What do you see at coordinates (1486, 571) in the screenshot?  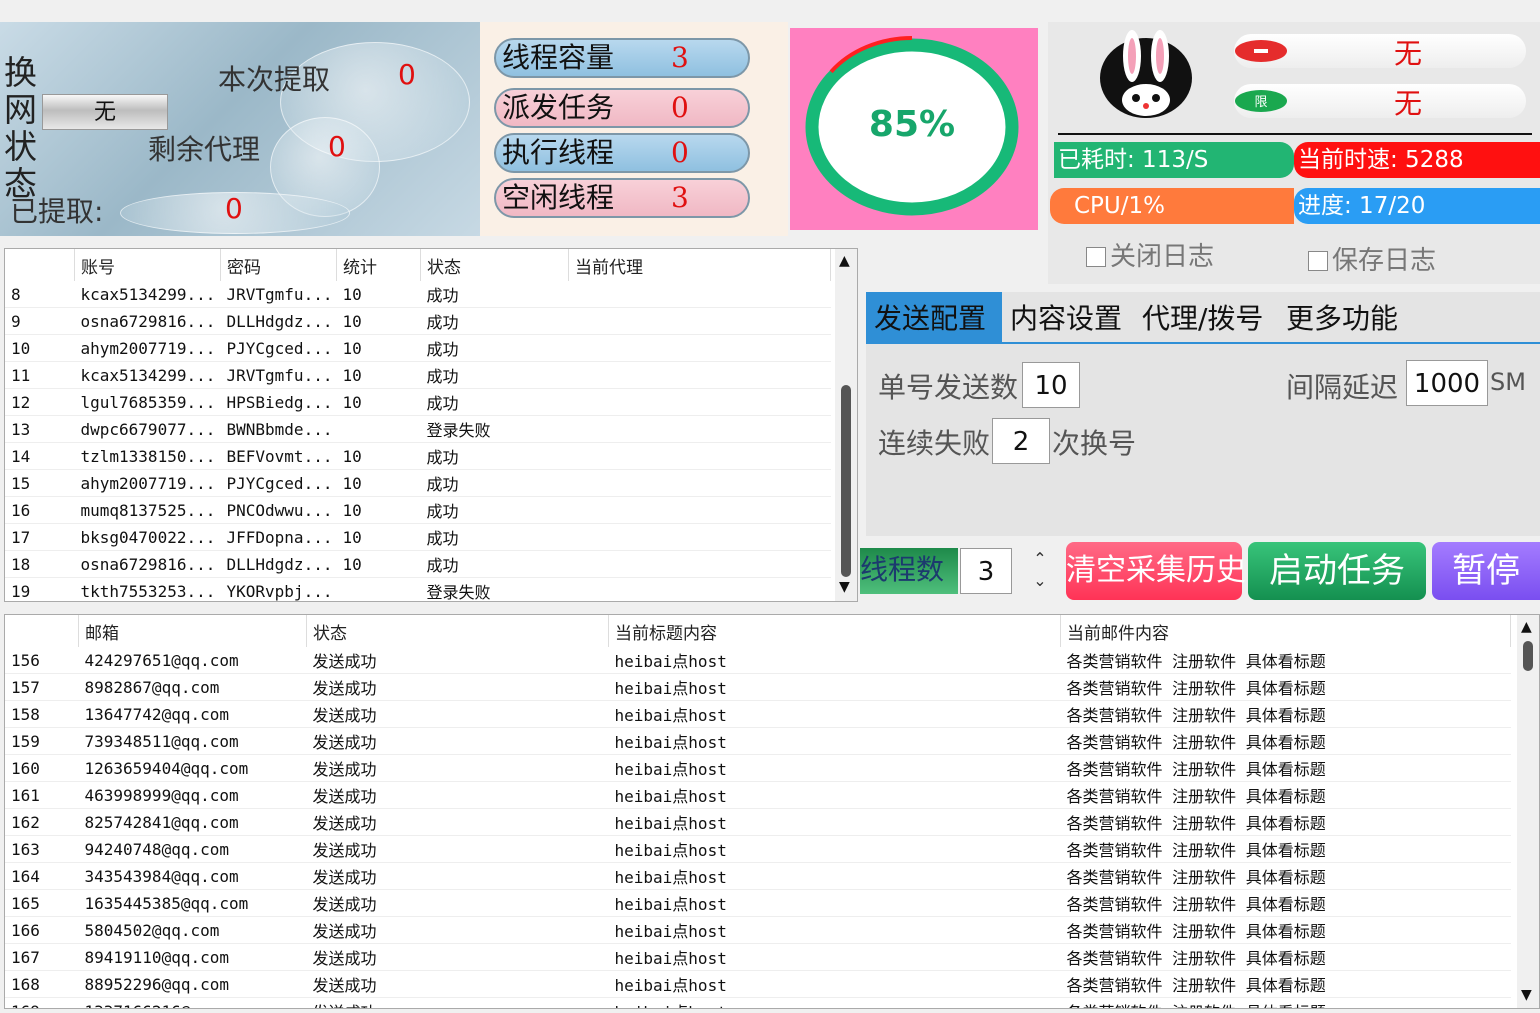 I see `pause-button: 暂停` at bounding box center [1486, 571].